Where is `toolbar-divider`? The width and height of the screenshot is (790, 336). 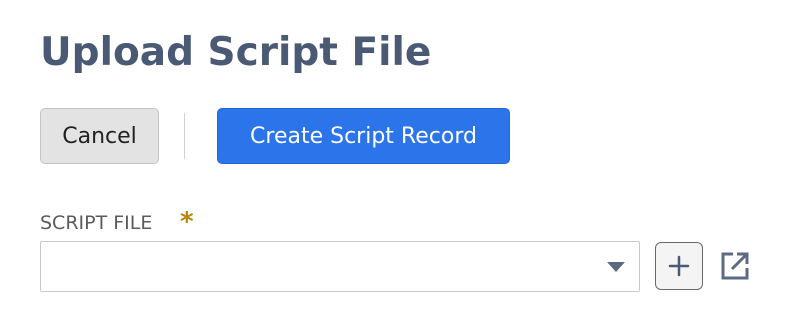
toolbar-divider is located at coordinates (184, 136).